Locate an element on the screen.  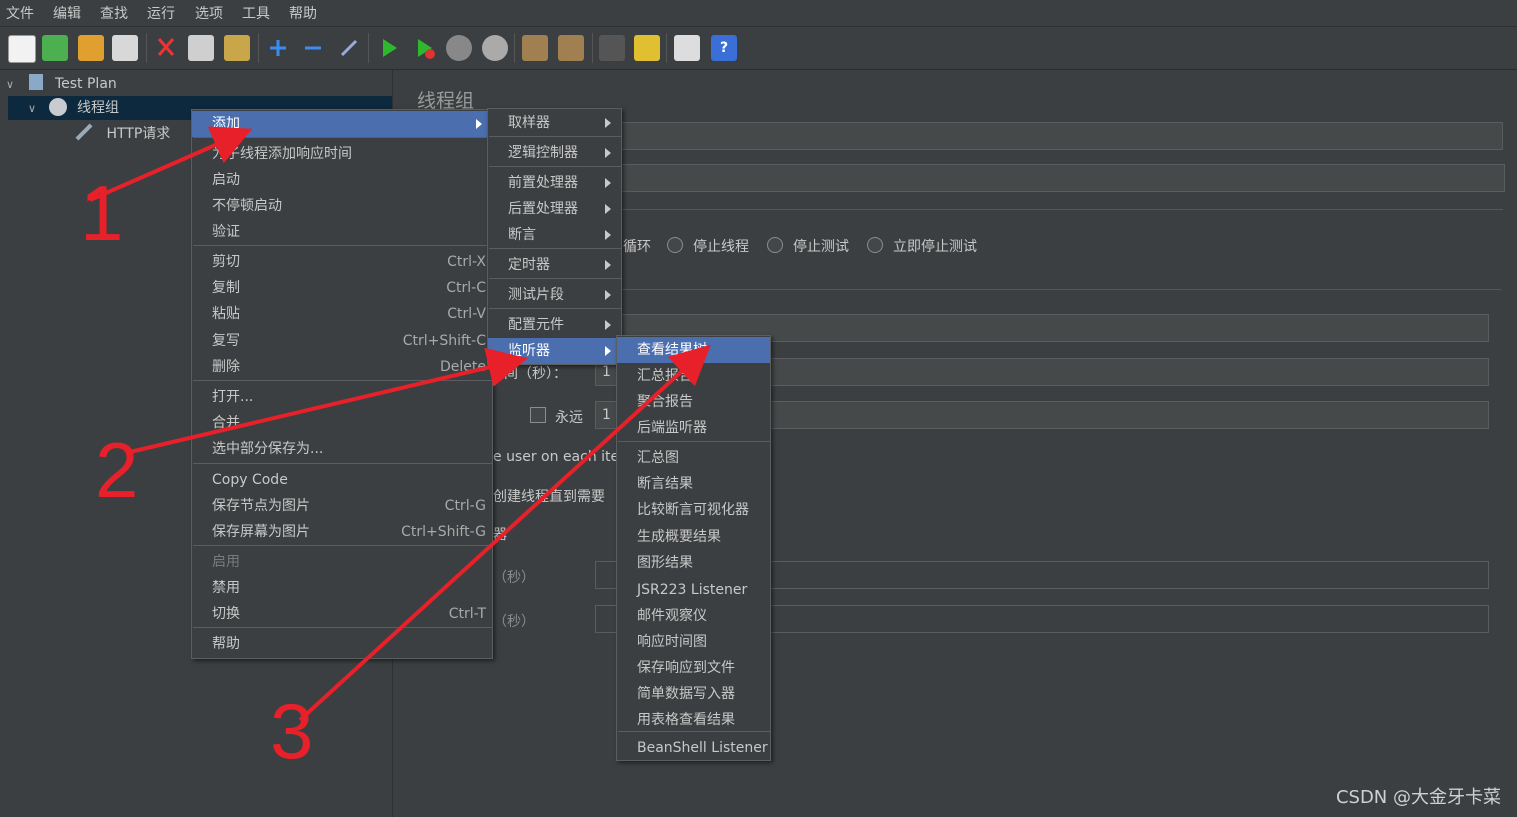
tree-node-test-plan: ∨ Test Plan is located at coordinates (61, 84).